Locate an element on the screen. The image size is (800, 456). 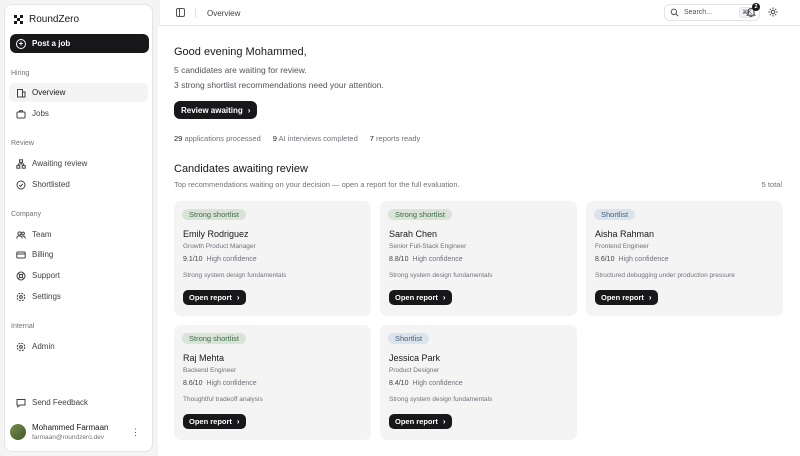
section-label-hiring: Hiring is located at coordinates (20, 73).